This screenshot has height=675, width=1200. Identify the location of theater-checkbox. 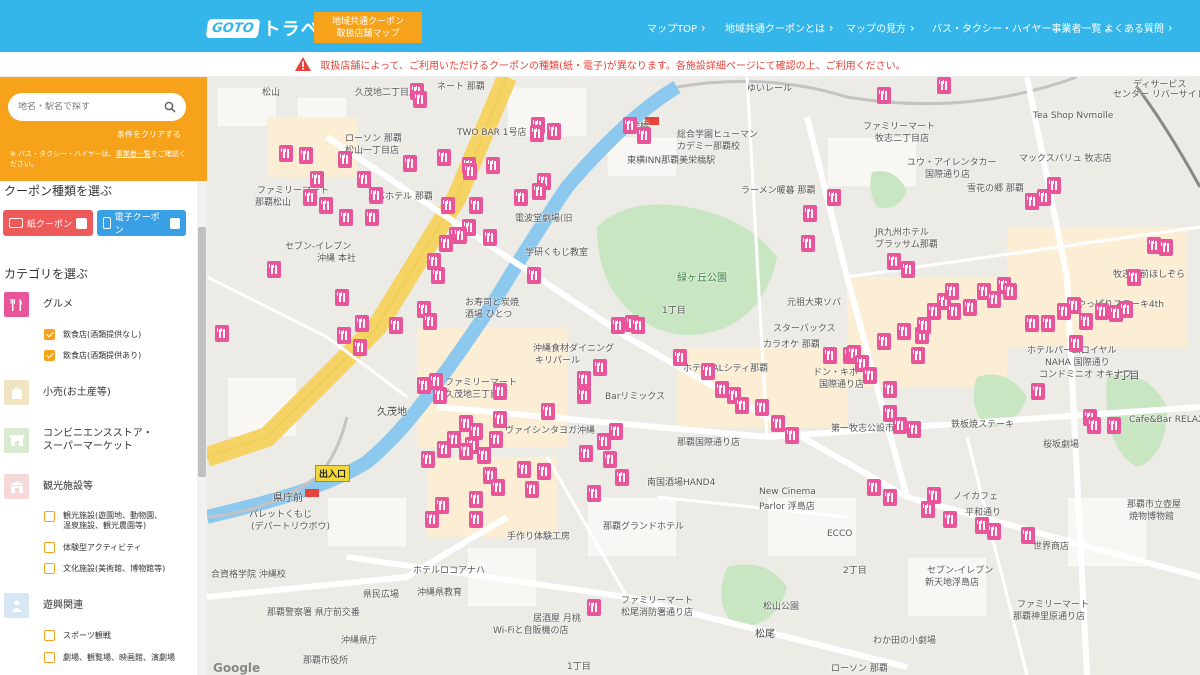
(49, 657).